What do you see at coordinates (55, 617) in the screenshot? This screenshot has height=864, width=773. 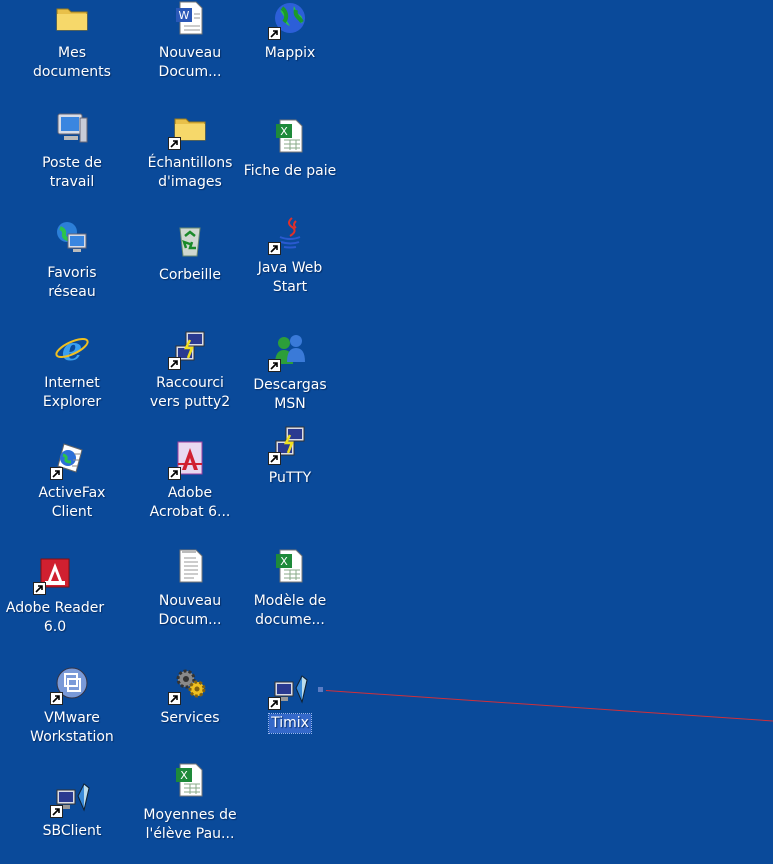 I see `desktop-icon-label: Adobe Reader 6.0` at bounding box center [55, 617].